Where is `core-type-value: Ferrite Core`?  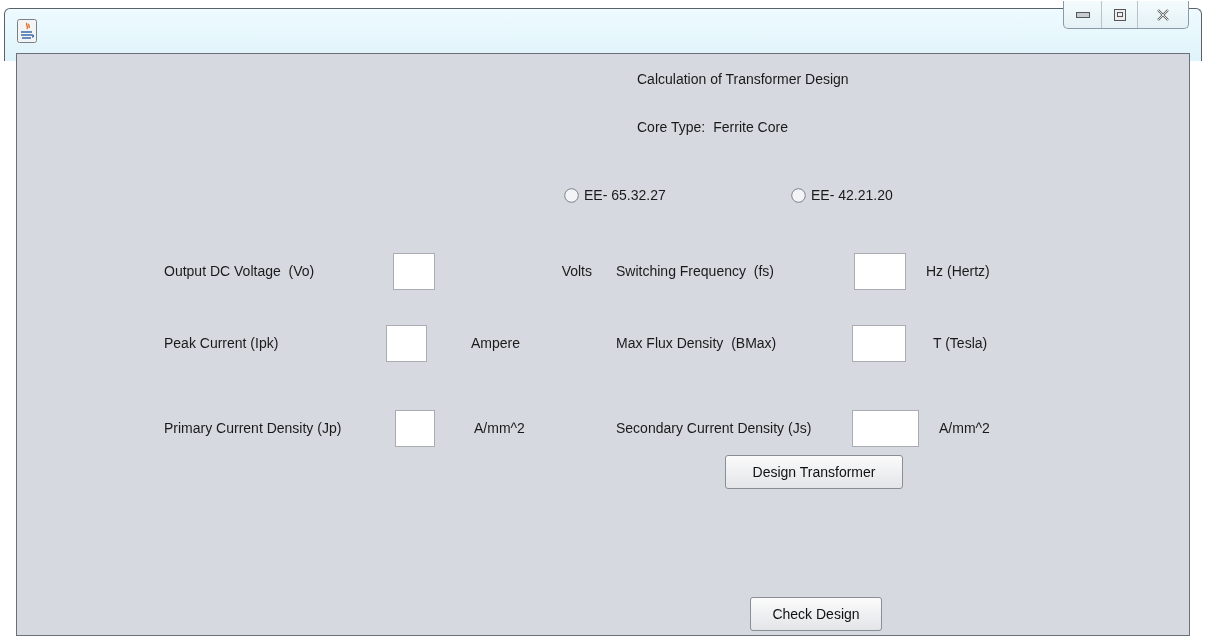
core-type-value: Ferrite Core is located at coordinates (750, 127).